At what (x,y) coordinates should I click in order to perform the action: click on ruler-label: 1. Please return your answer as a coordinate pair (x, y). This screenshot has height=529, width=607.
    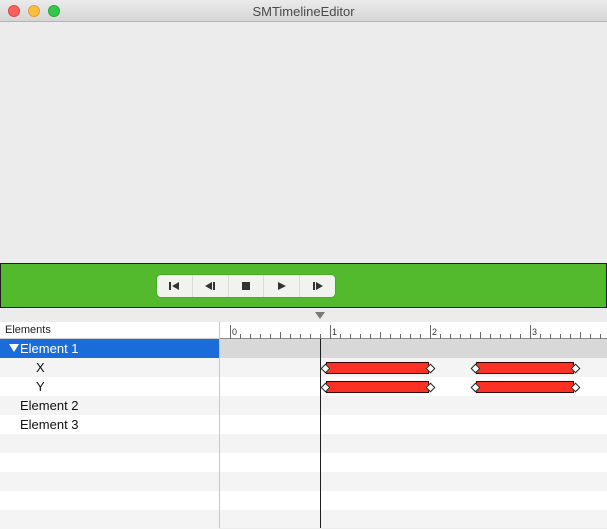
    Looking at the image, I should click on (334, 332).